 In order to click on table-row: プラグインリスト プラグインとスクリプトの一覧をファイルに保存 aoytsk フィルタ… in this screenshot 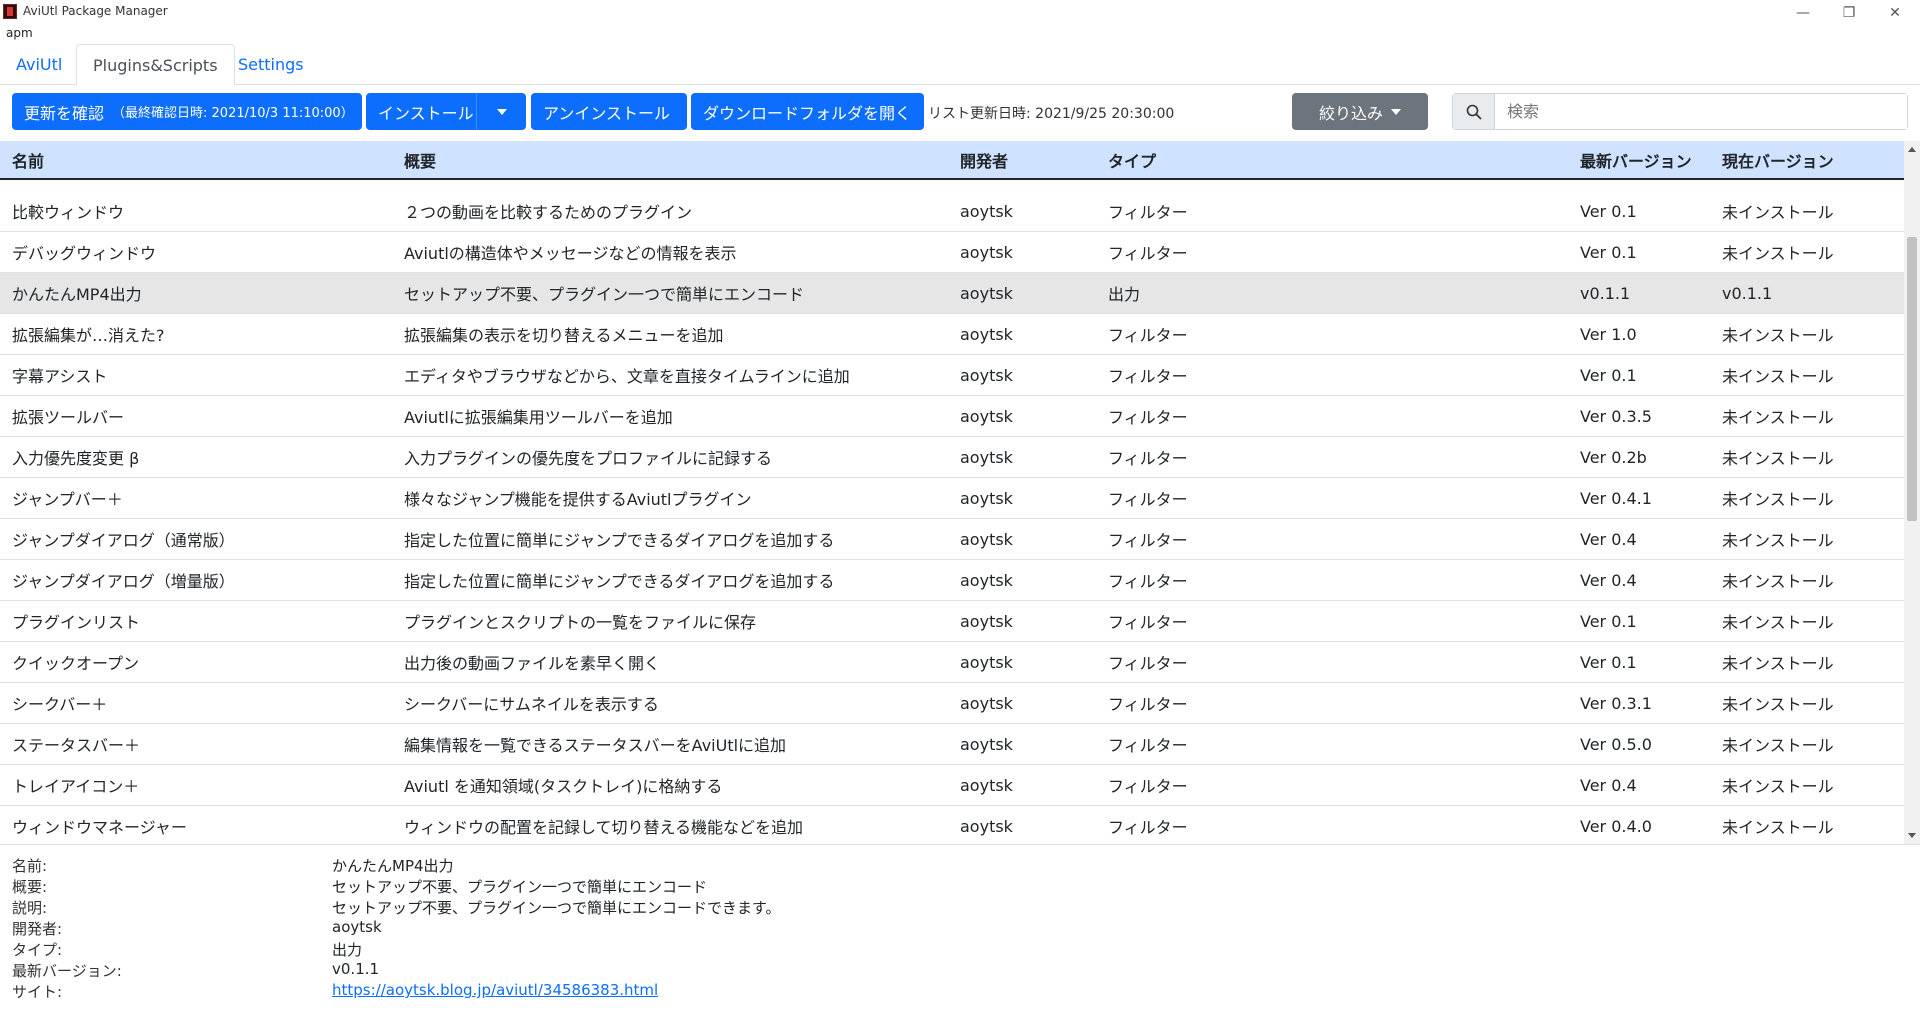, I will do `click(952, 621)`.